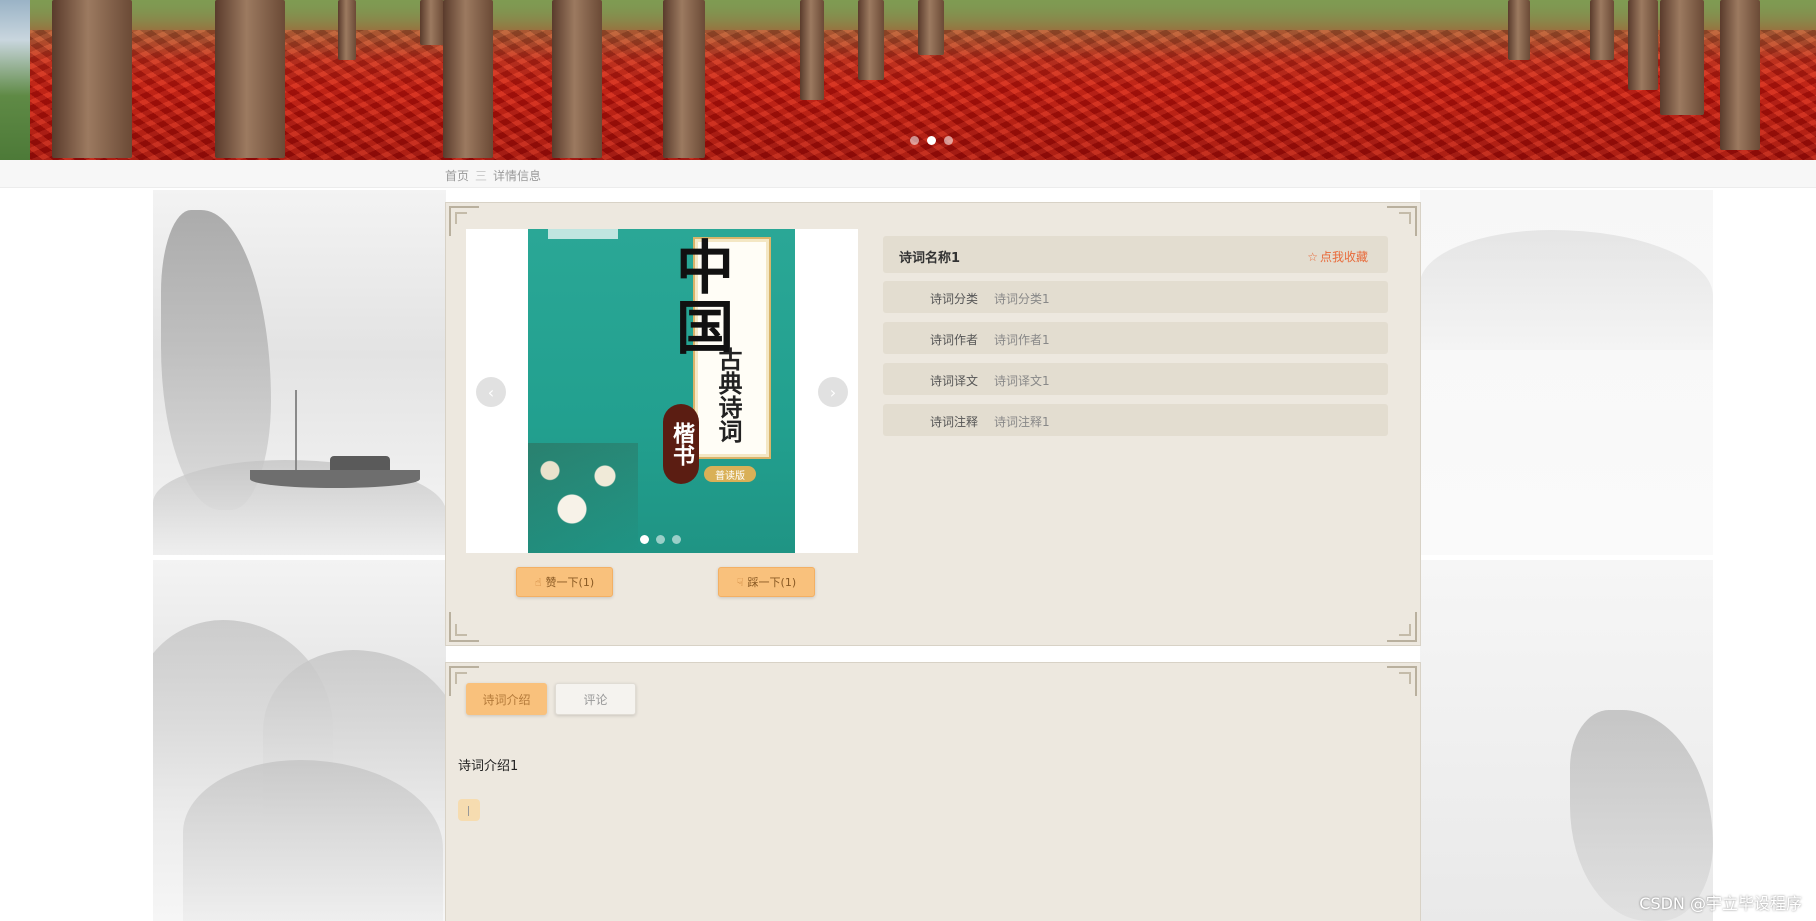 The width and height of the screenshot is (1816, 921). Describe the element at coordinates (1720, 903) in the screenshot. I see `watermark: CSDN @宇立毕设程序` at that location.